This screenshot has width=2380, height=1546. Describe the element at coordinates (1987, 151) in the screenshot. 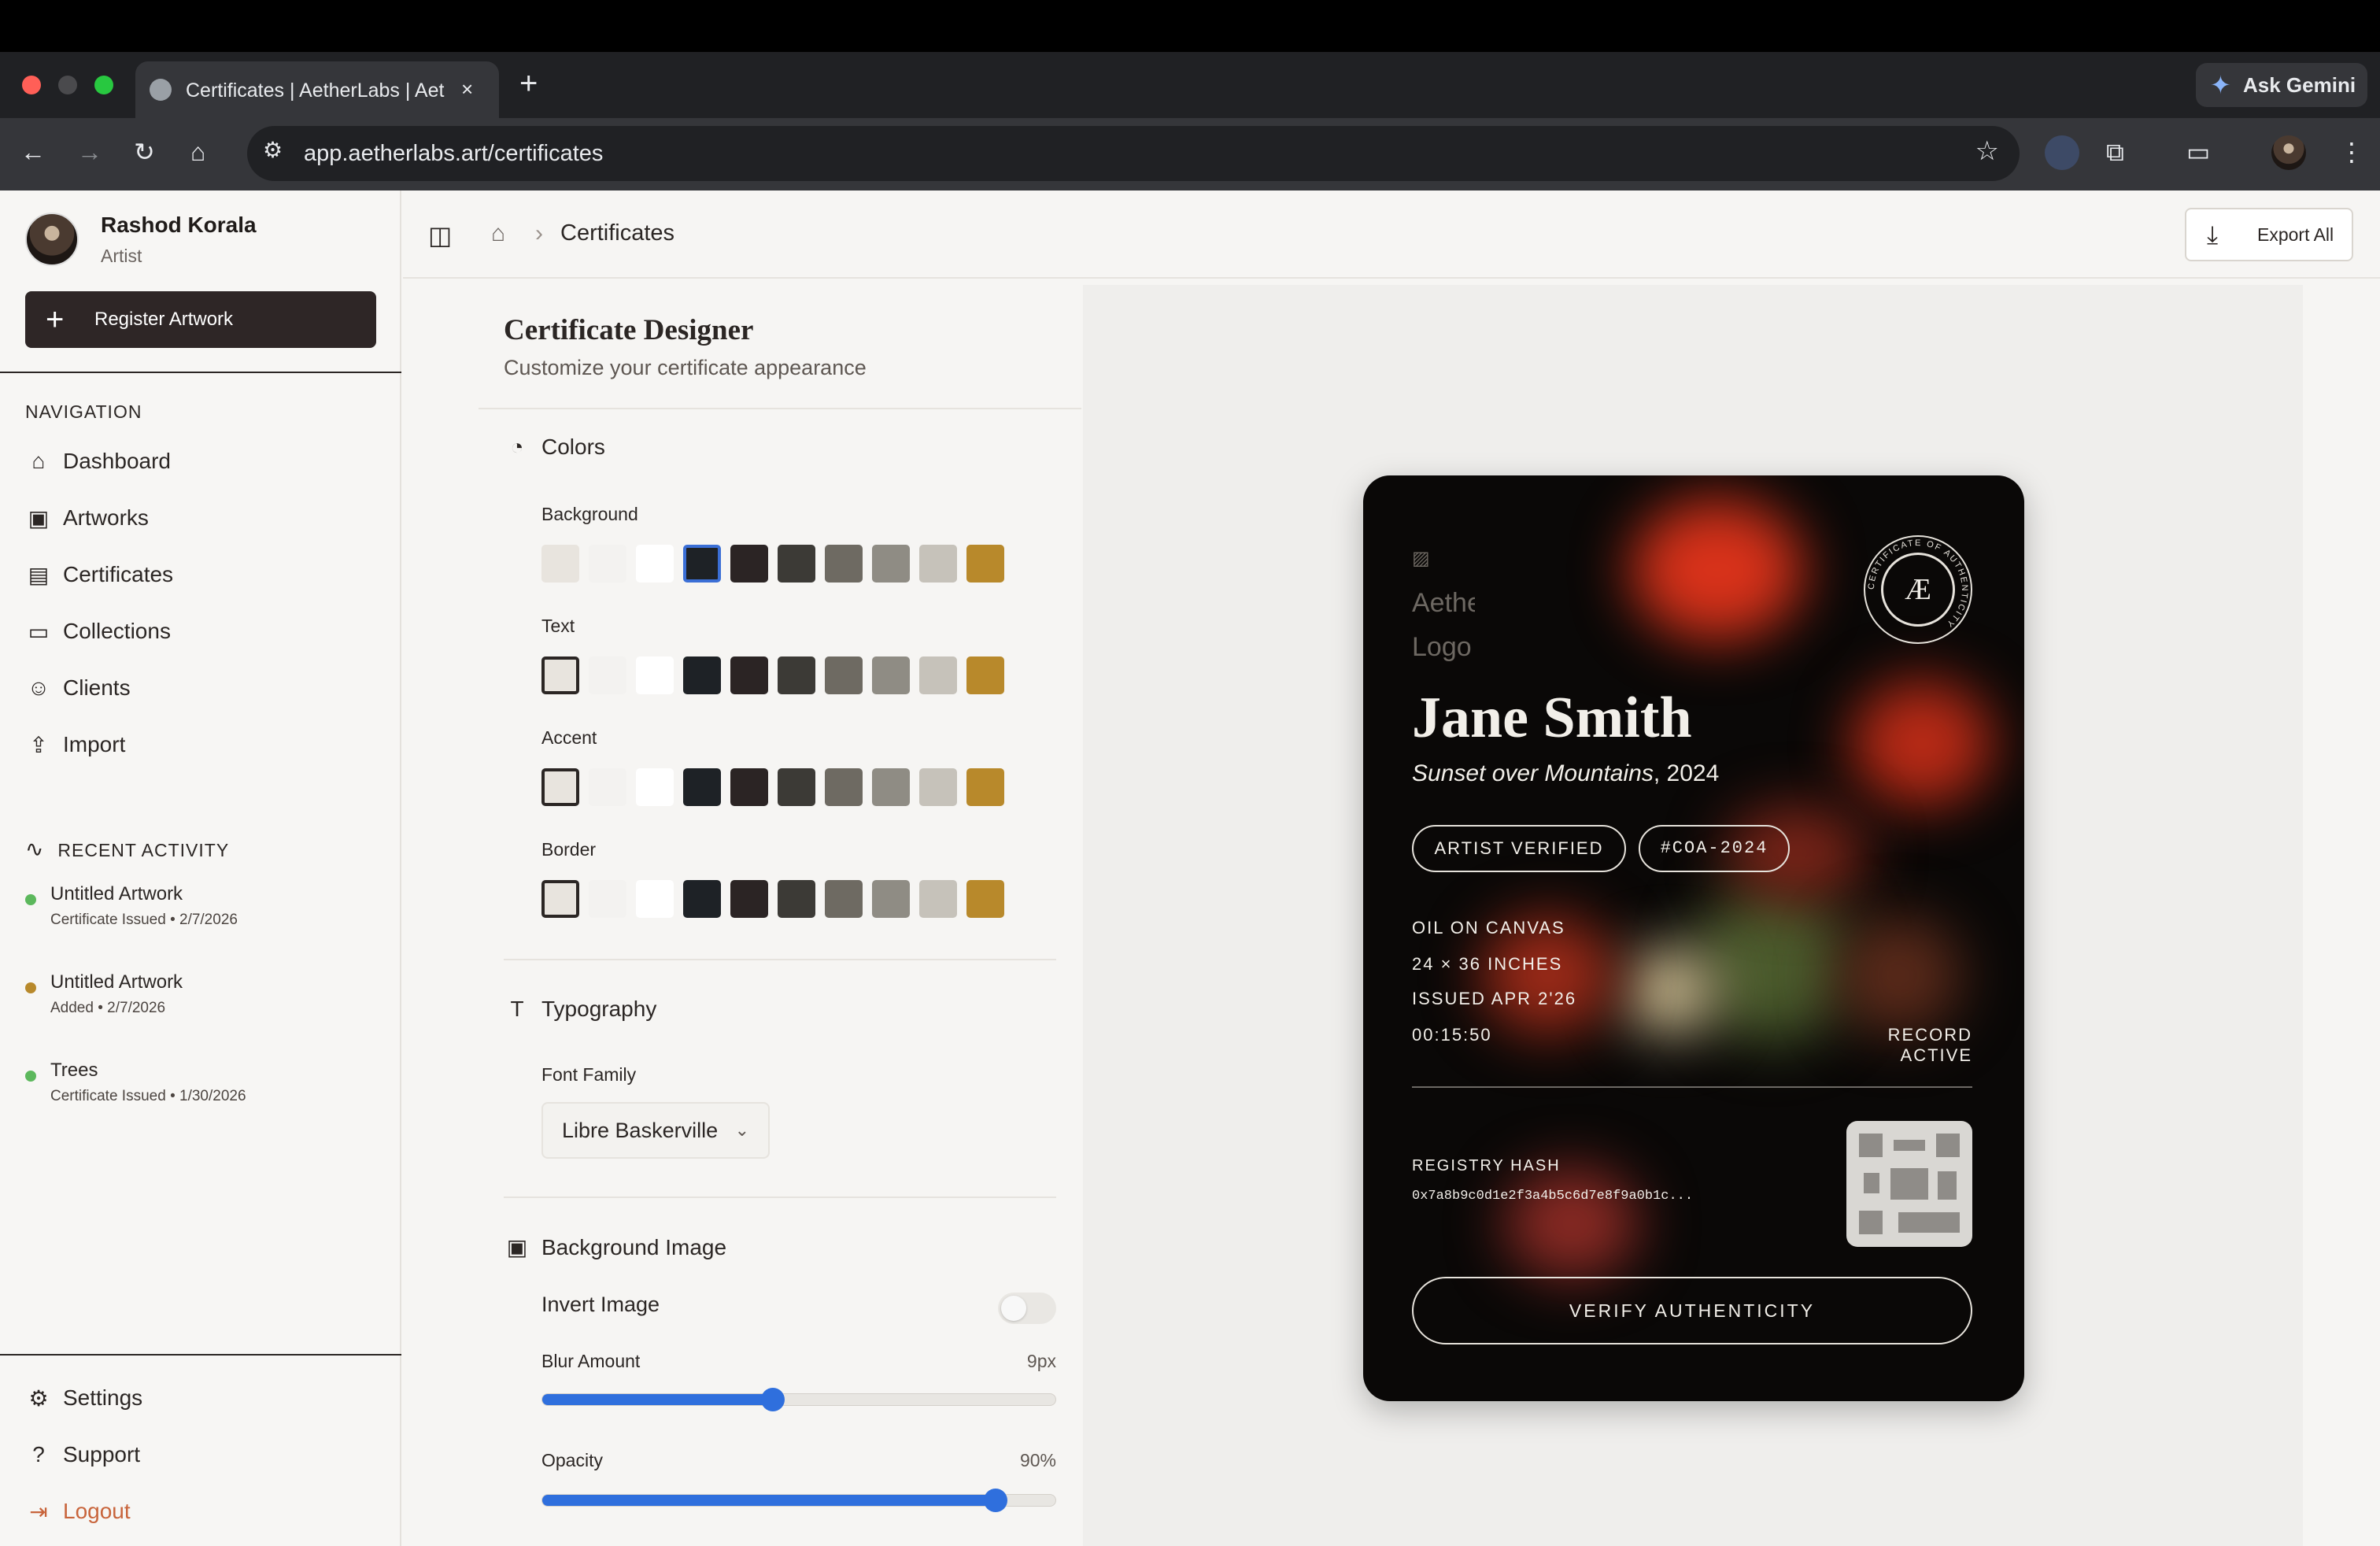

I see `bookmark-star-icon: ☆` at that location.